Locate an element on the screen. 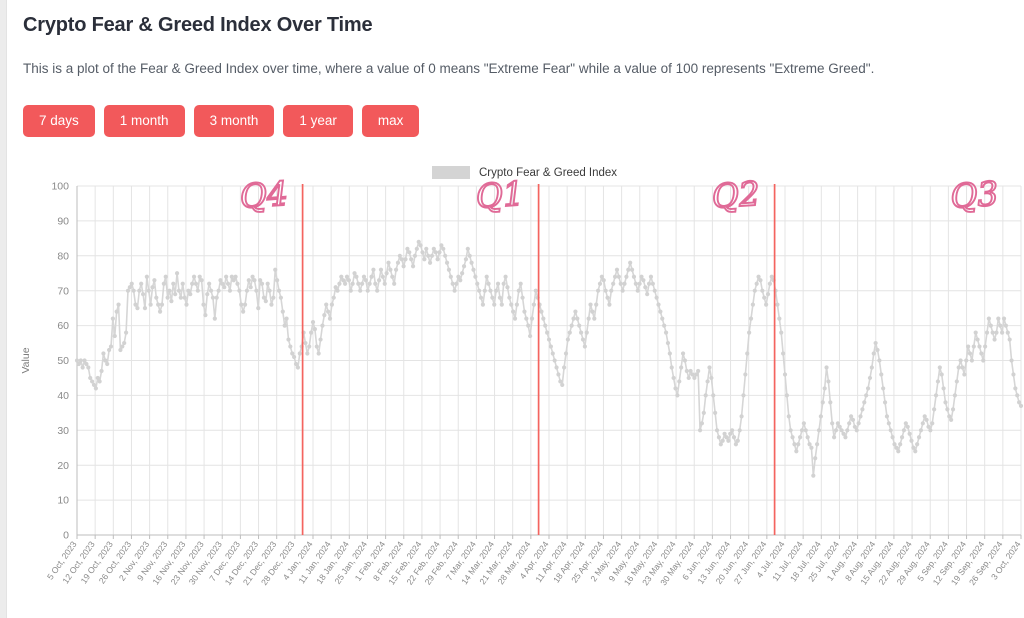 The height and width of the screenshot is (618, 1024). range-3-month-button: 3 month is located at coordinates (234, 121).